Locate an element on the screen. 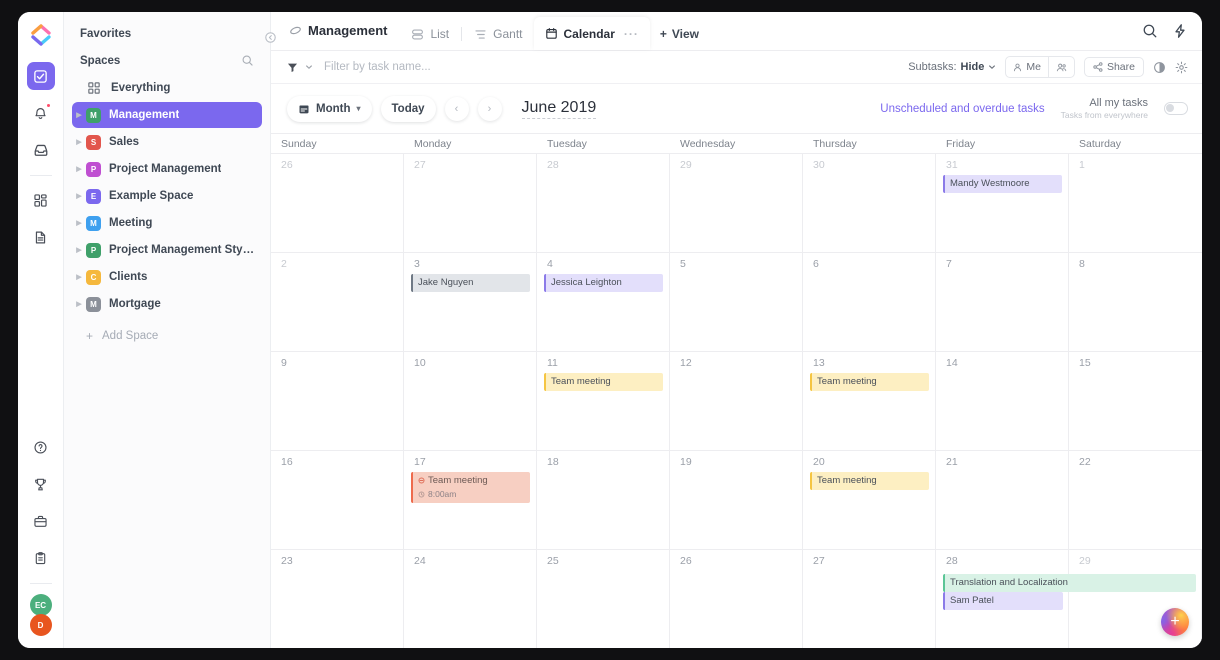 The width and height of the screenshot is (1220, 660). rail-item-help is located at coordinates (41, 447).